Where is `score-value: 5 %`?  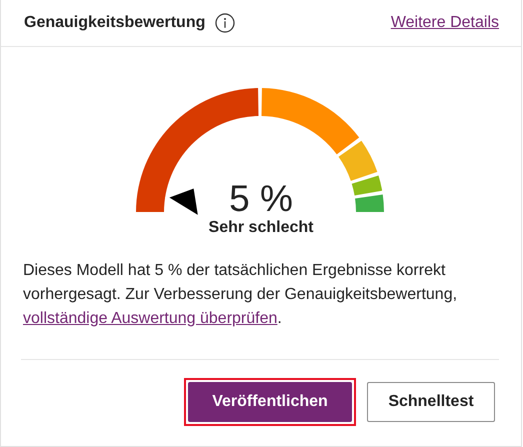
score-value: 5 % is located at coordinates (261, 199).